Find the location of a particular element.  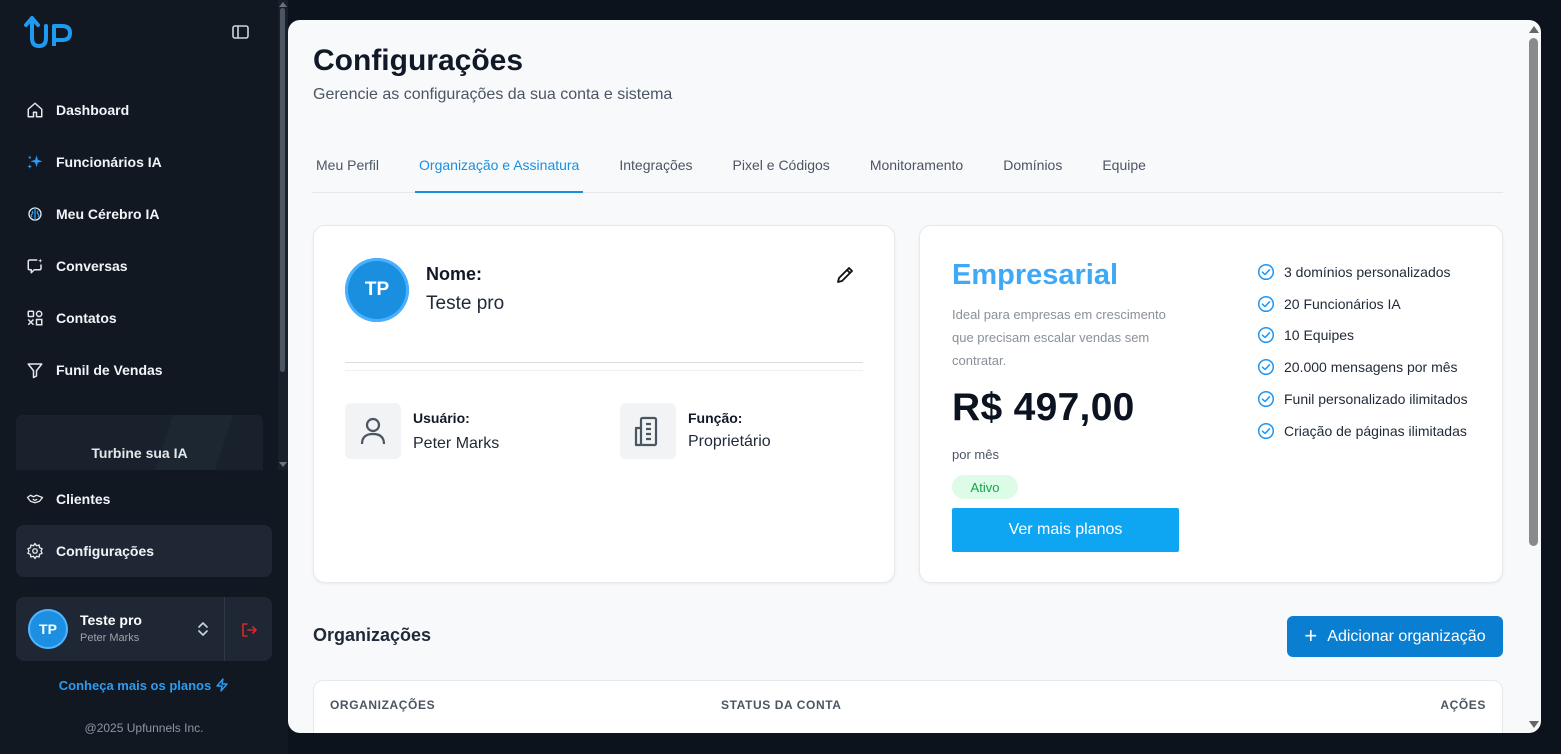

user-value: Peter Marks is located at coordinates (456, 443).